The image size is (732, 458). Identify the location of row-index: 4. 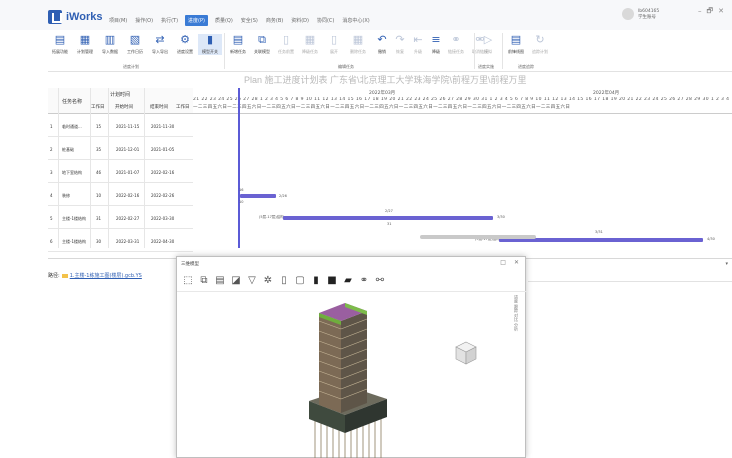
(51, 195).